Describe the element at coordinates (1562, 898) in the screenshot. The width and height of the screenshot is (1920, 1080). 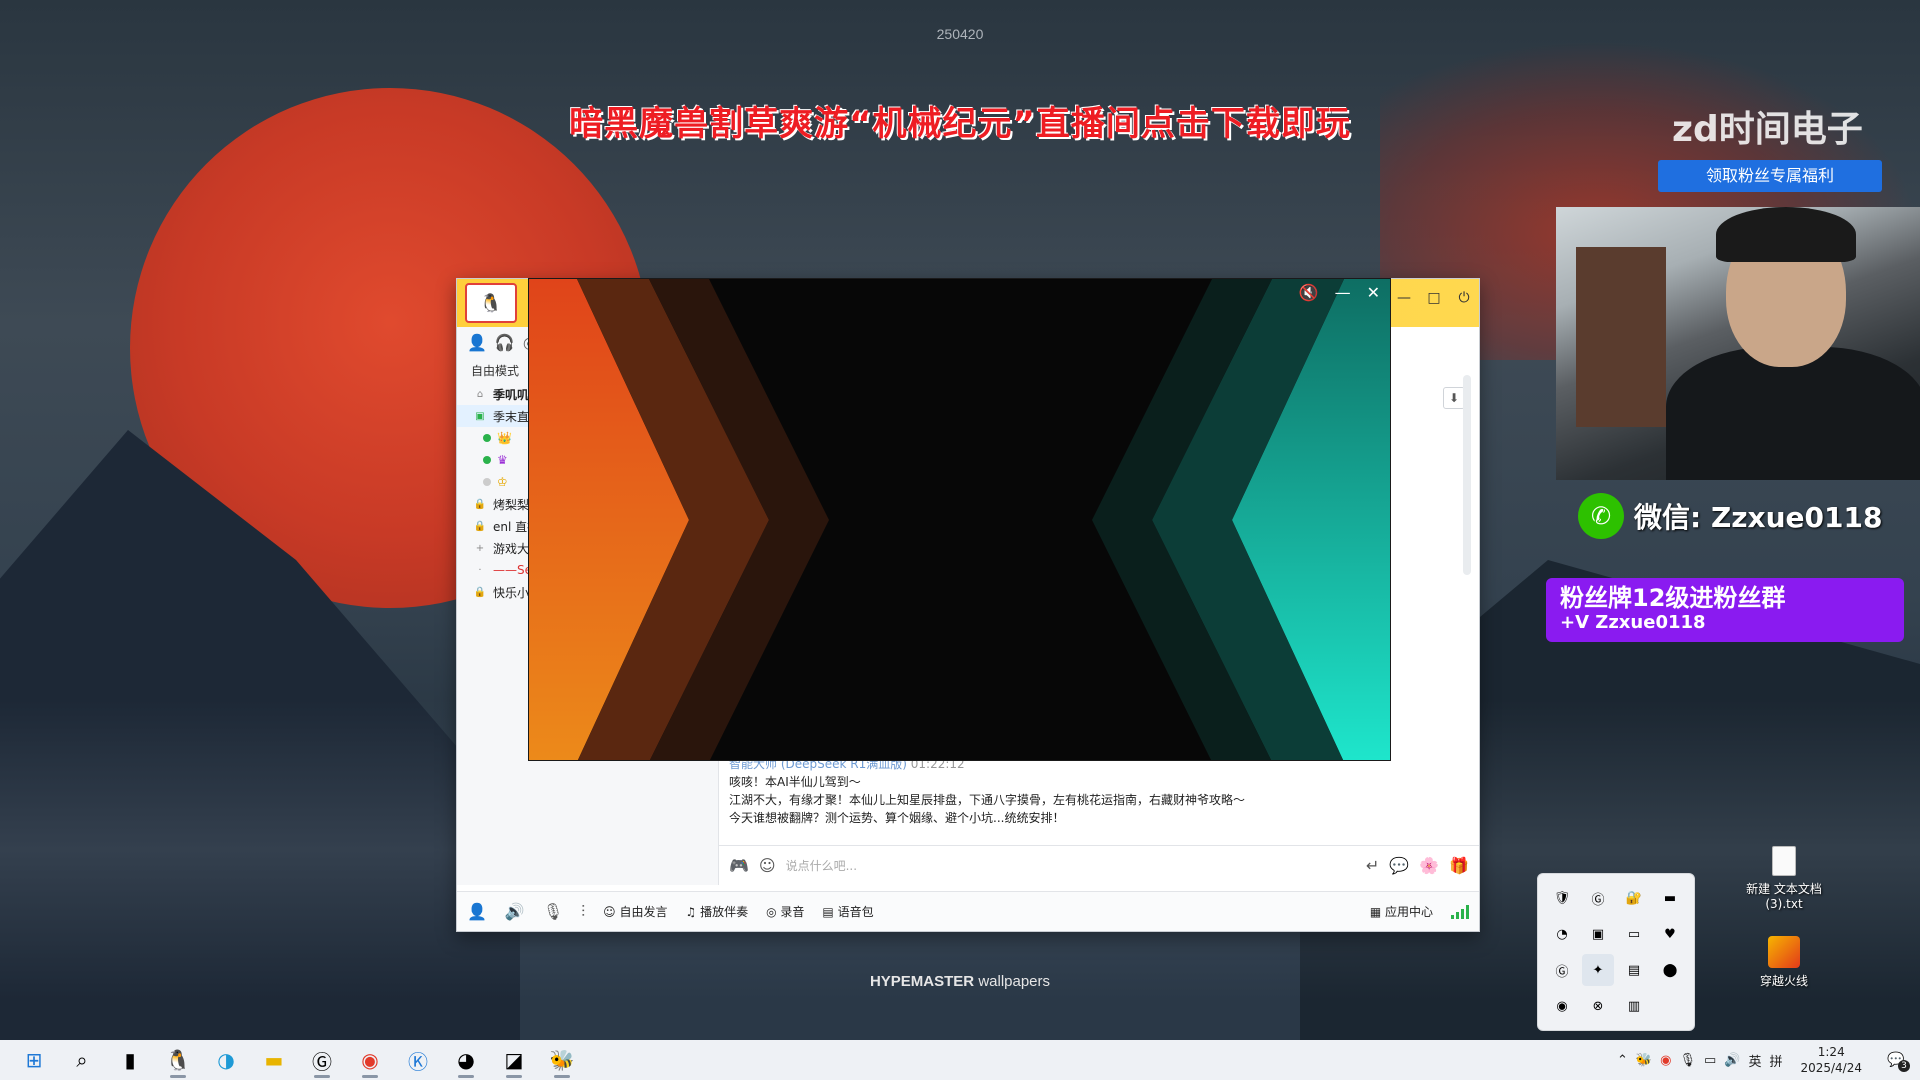
I see `shield-icon: 🛡` at that location.